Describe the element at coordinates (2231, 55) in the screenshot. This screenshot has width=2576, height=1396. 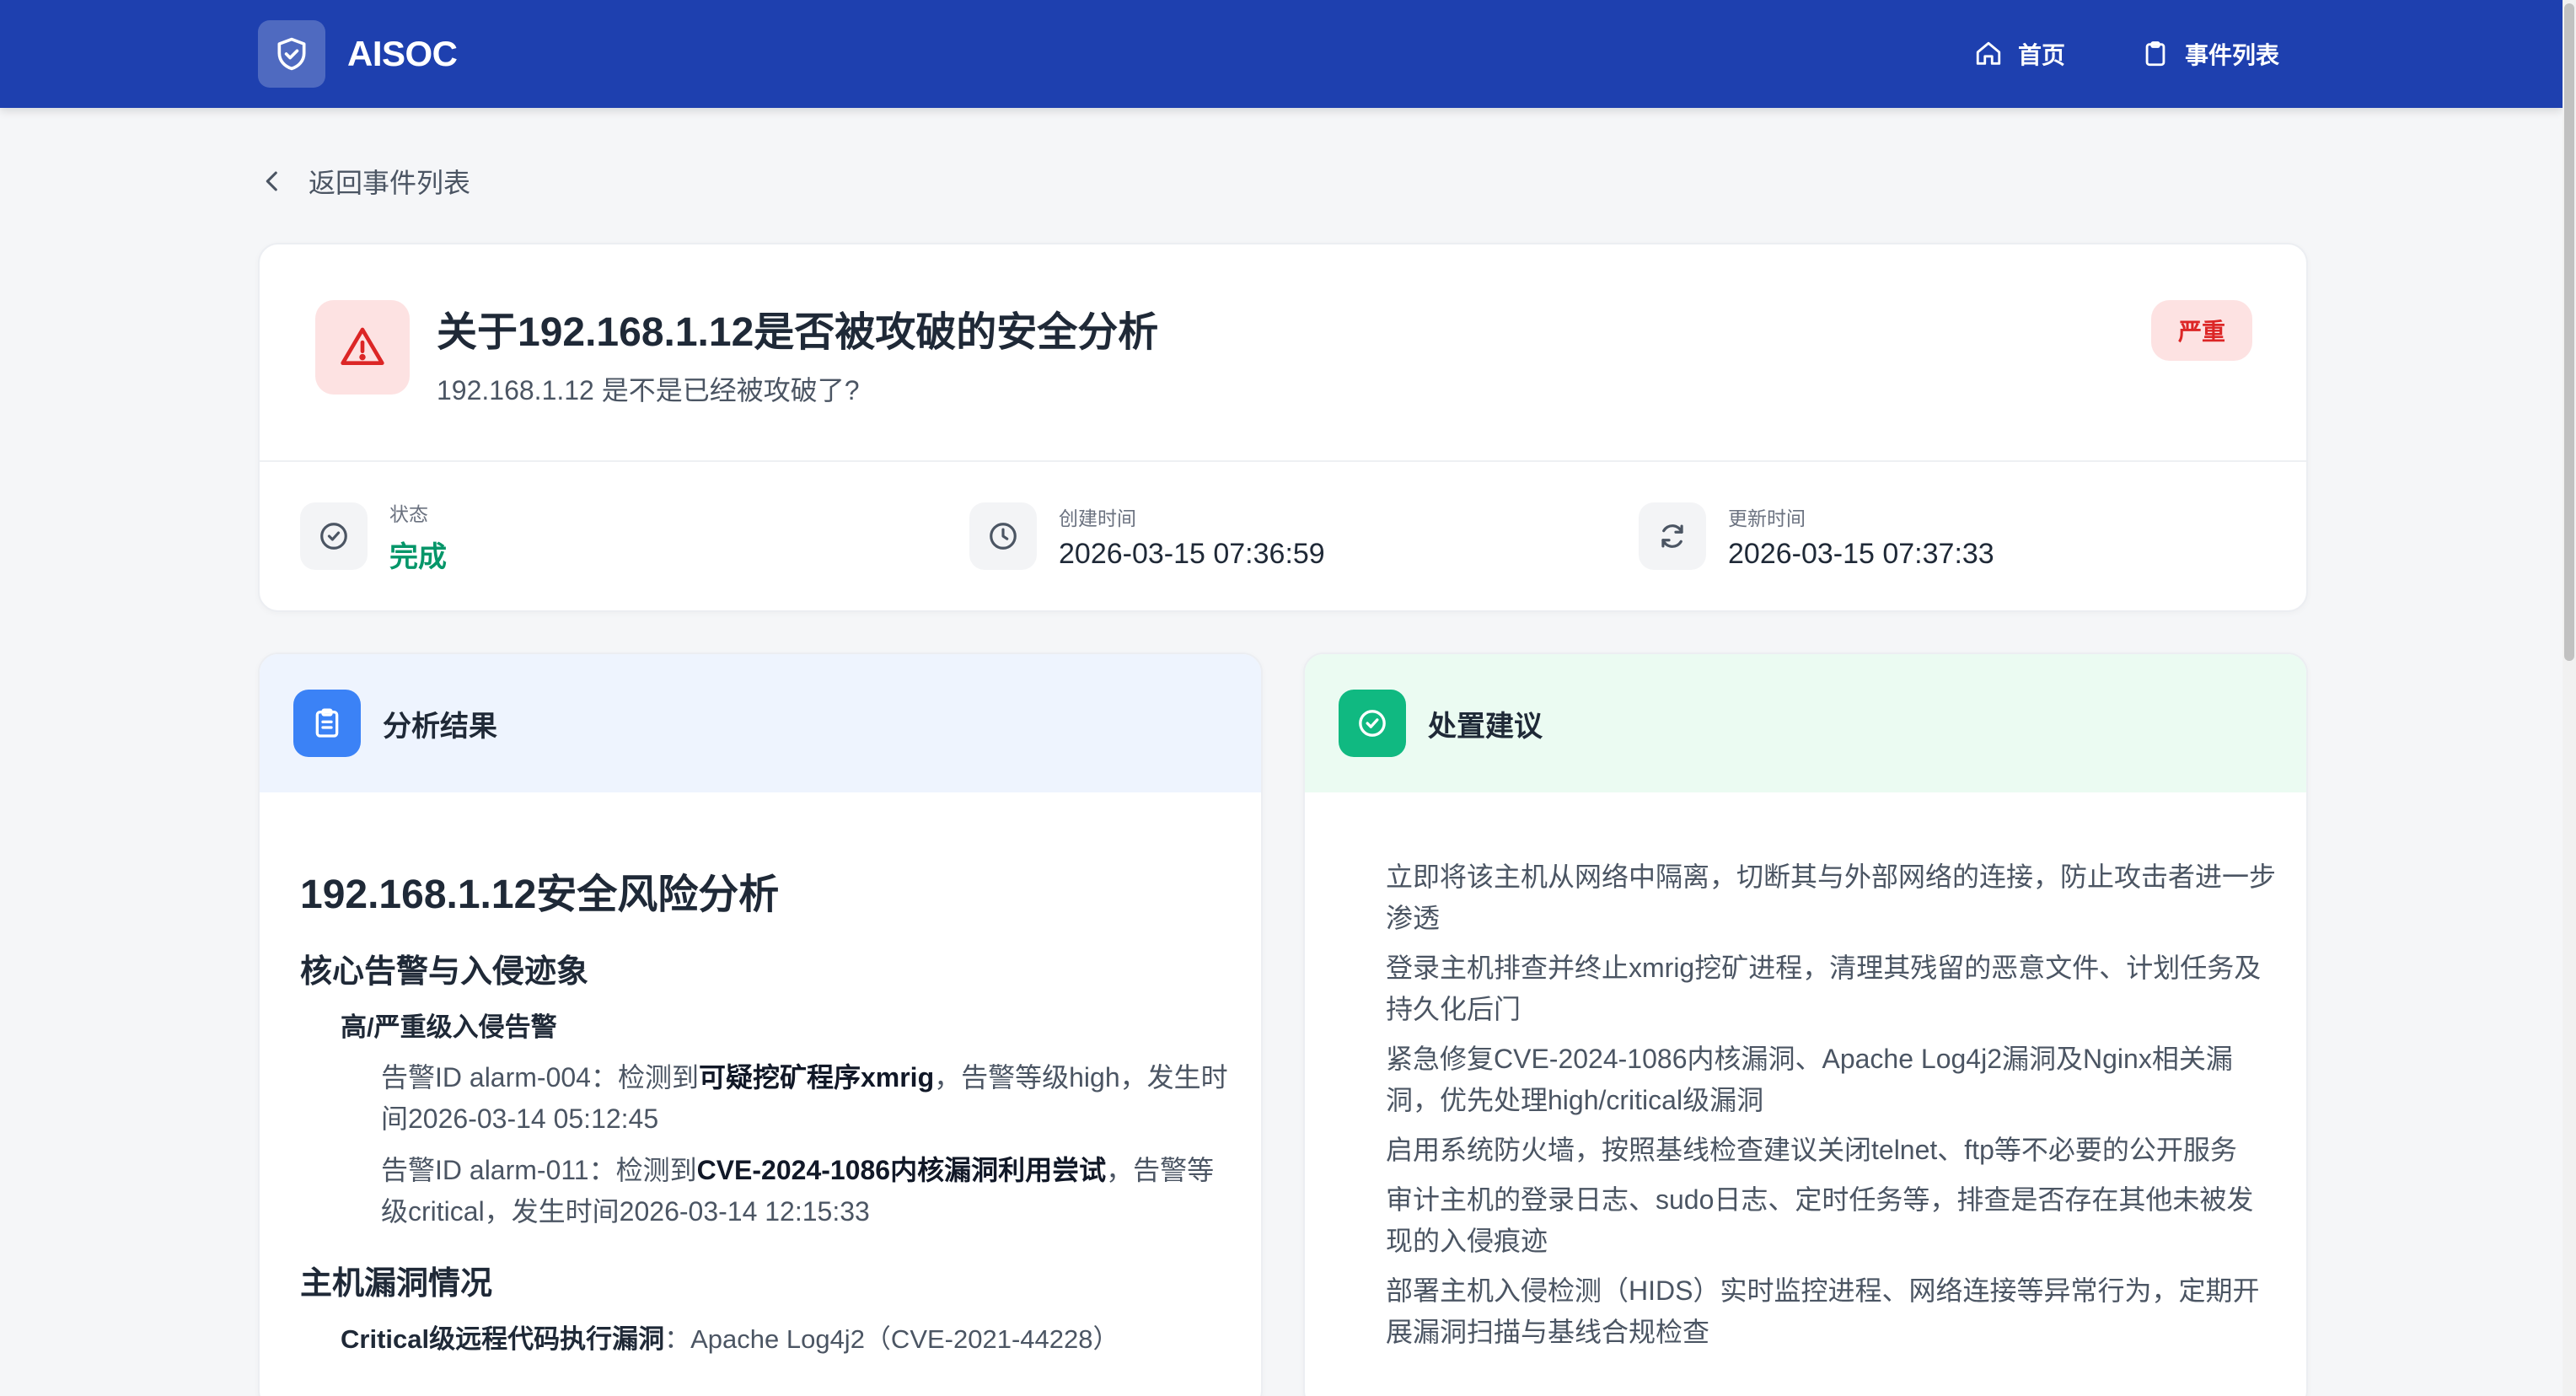
I see `nav-event-list-label: 事件列表` at that location.